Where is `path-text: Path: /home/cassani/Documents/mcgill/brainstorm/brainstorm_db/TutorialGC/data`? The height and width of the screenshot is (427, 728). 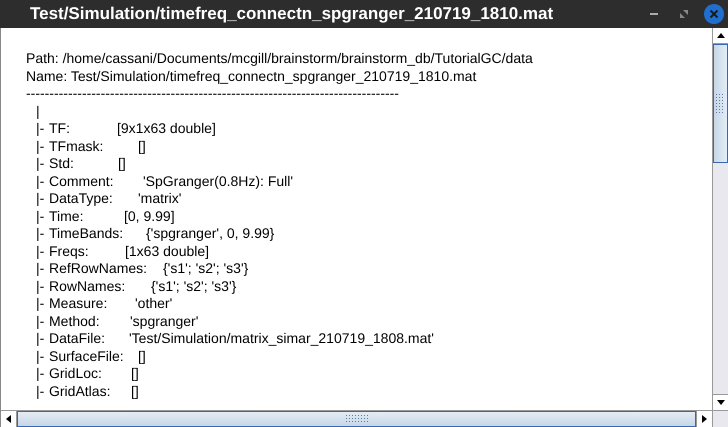 path-text: Path: /home/cassani/Documents/mcgill/brainstorm/brainstorm_db/TutorialGC/data is located at coordinates (280, 59).